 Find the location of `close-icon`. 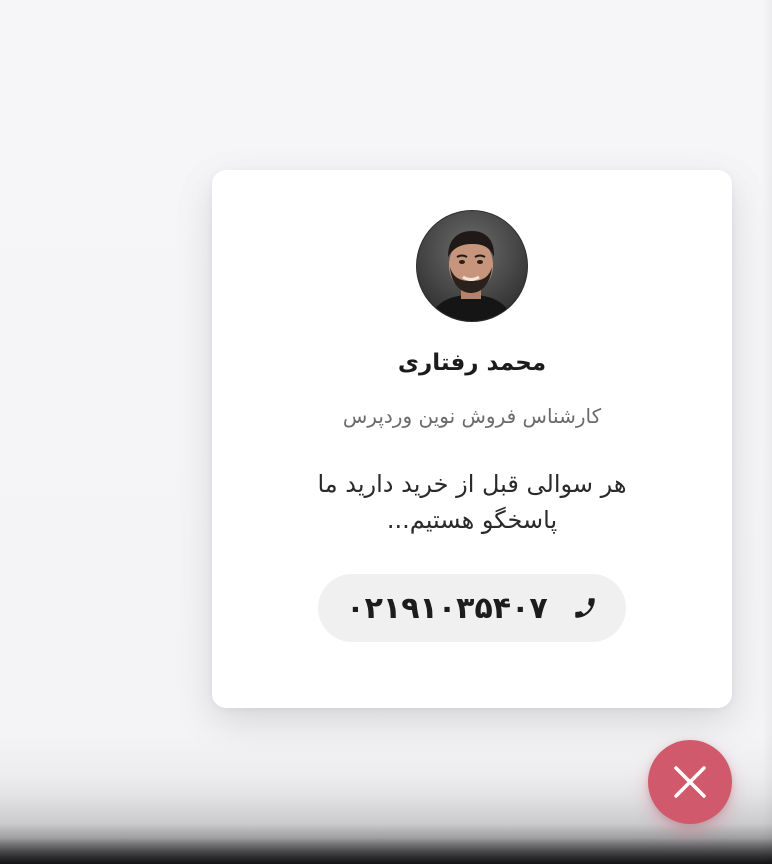

close-icon is located at coordinates (690, 782).